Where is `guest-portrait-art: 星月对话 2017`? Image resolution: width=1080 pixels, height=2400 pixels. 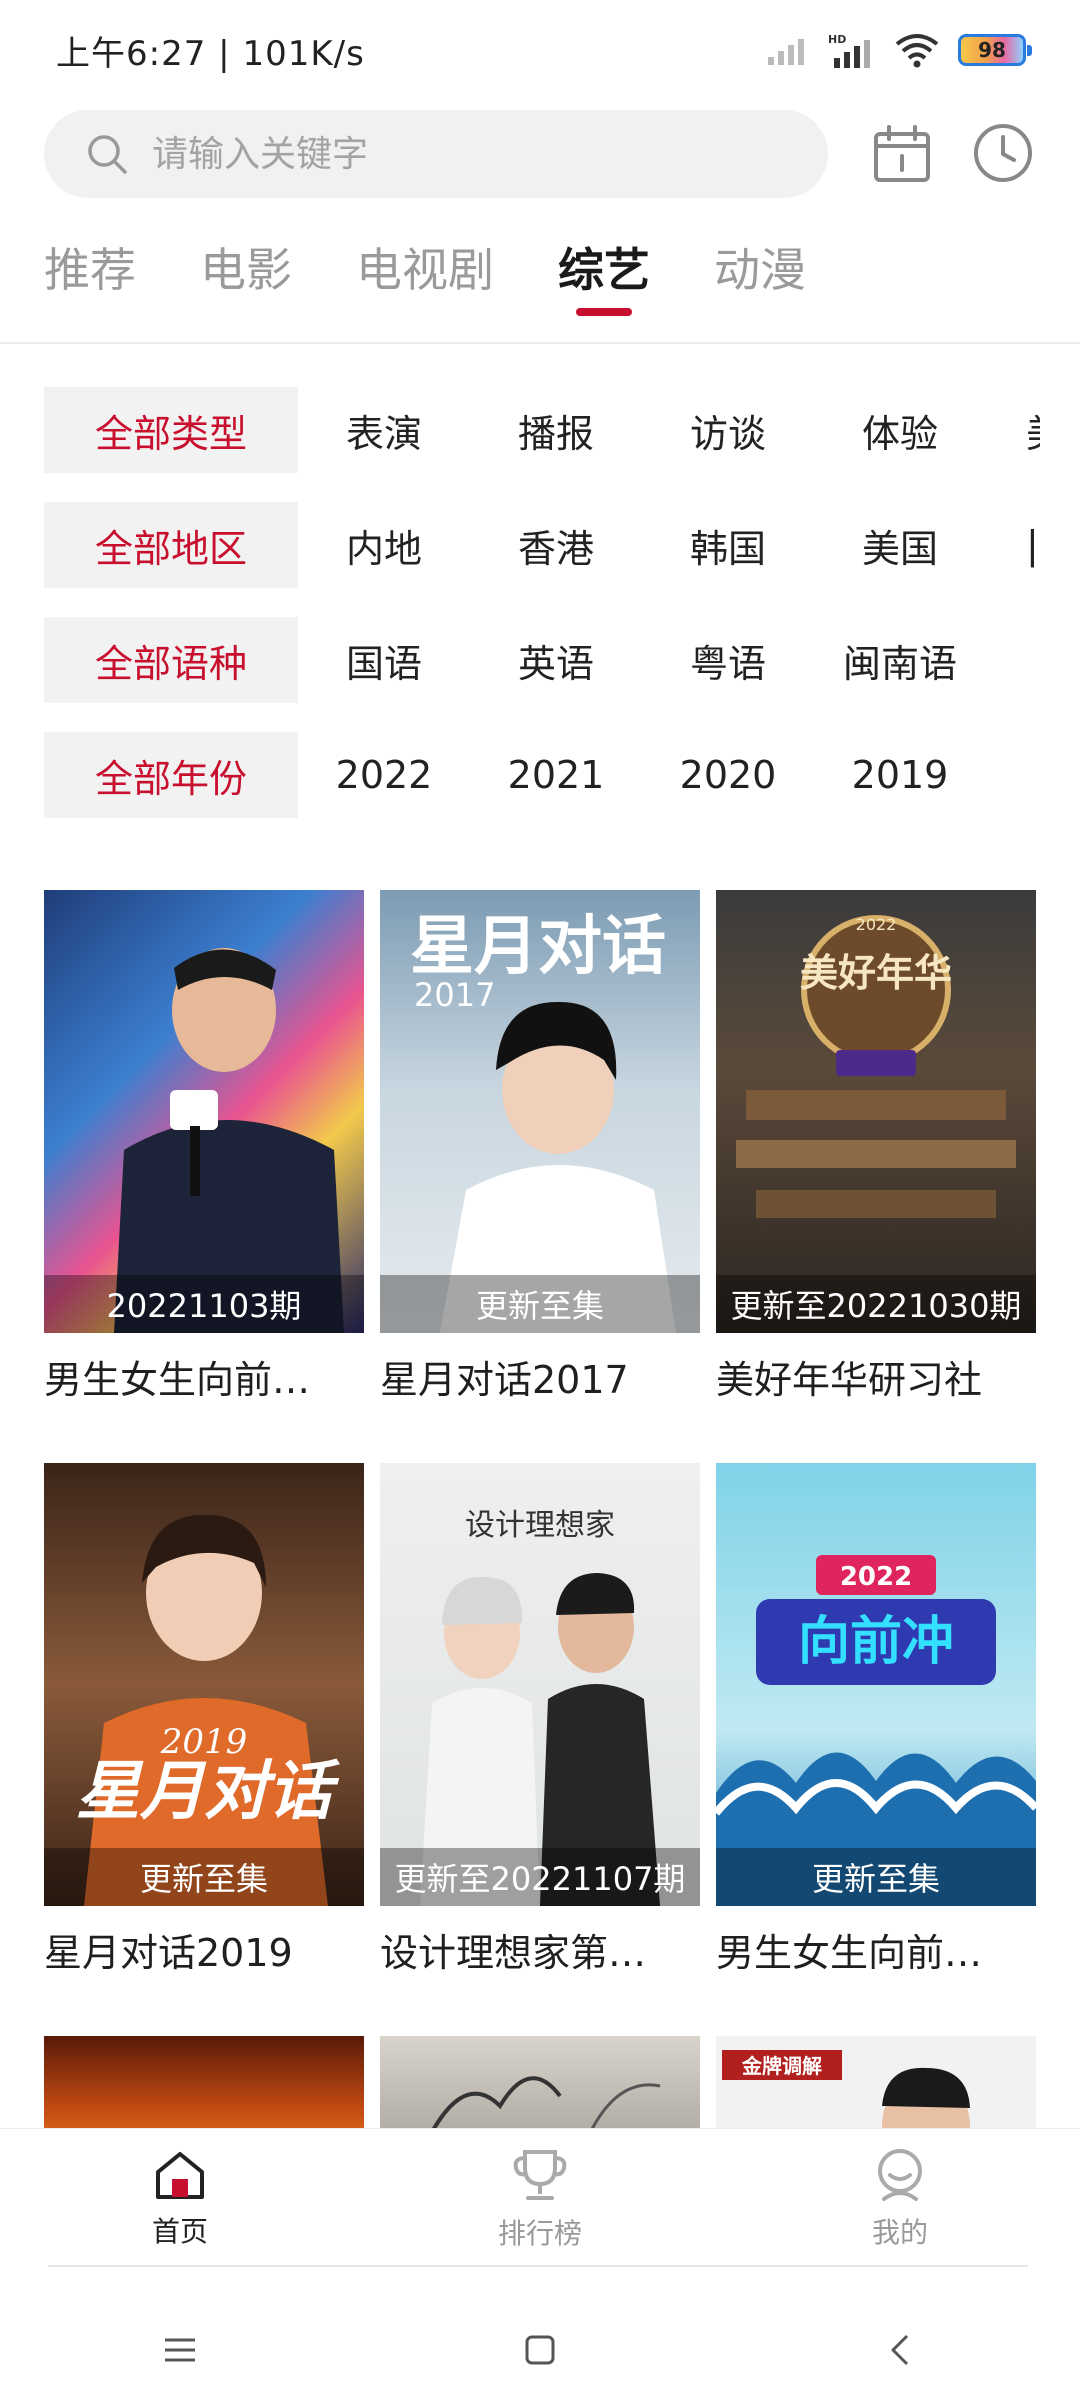
guest-portrait-art: 星月对话 2017 is located at coordinates (543, 1121).